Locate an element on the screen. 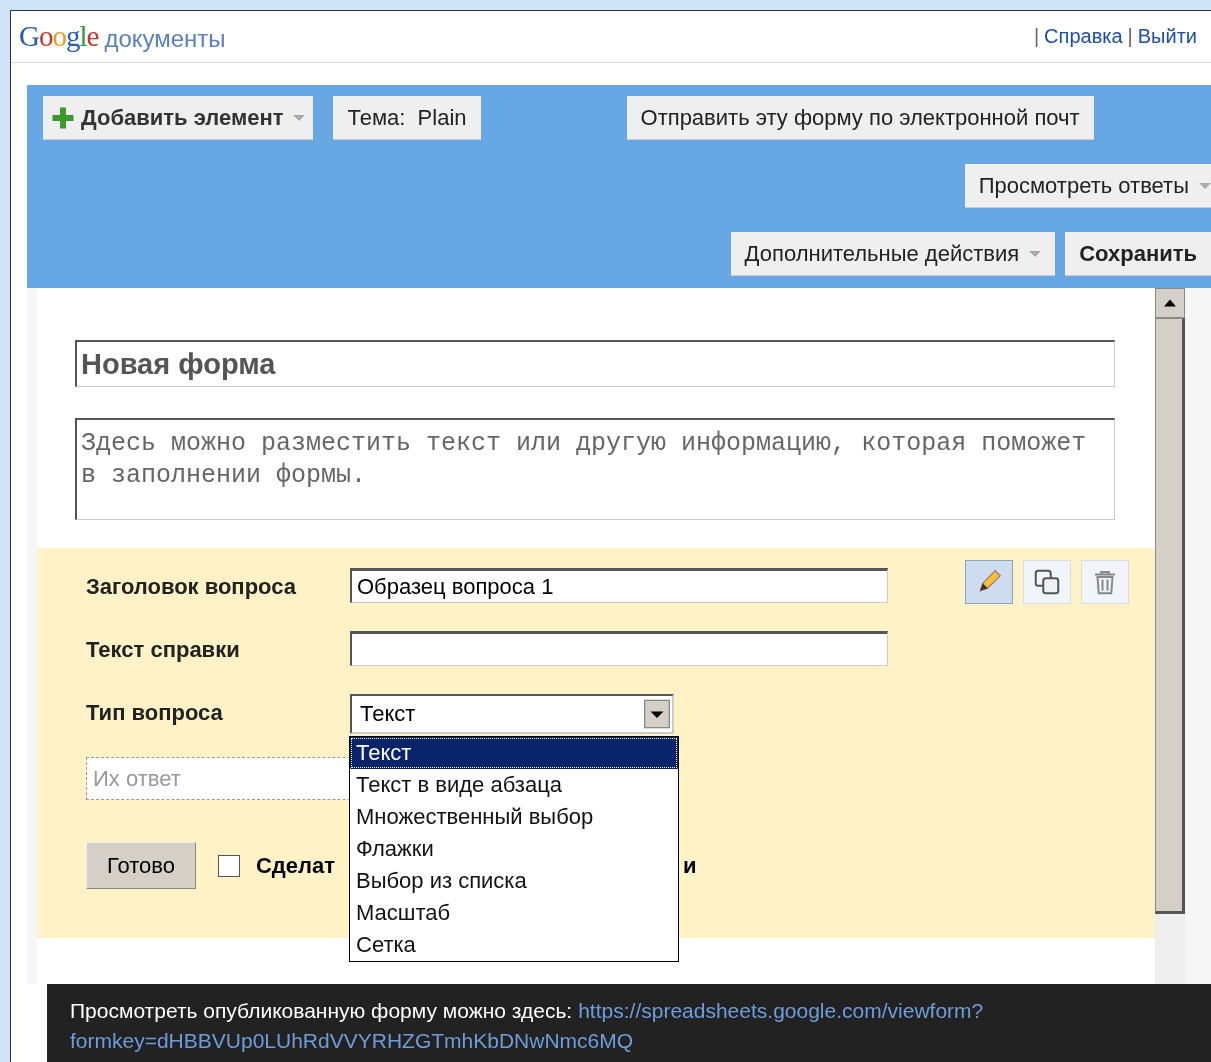  field-label: Текст справки is located at coordinates (163, 649).